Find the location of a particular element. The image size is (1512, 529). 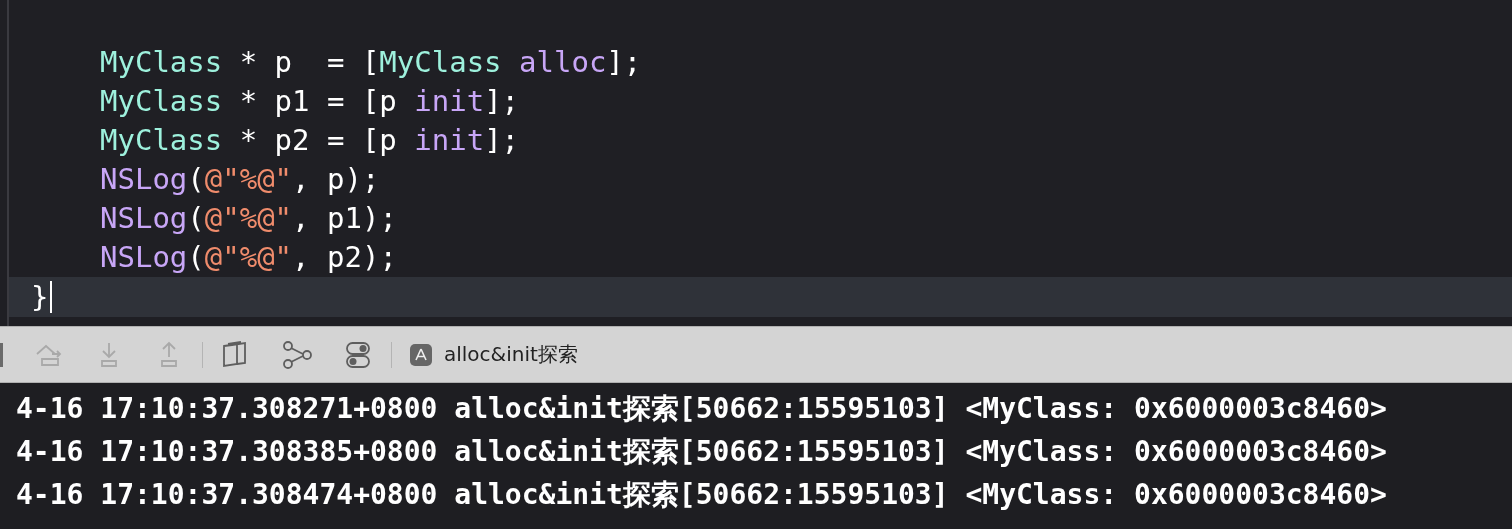

code-line: NSLog(@"%@", p); is located at coordinates (240, 179).